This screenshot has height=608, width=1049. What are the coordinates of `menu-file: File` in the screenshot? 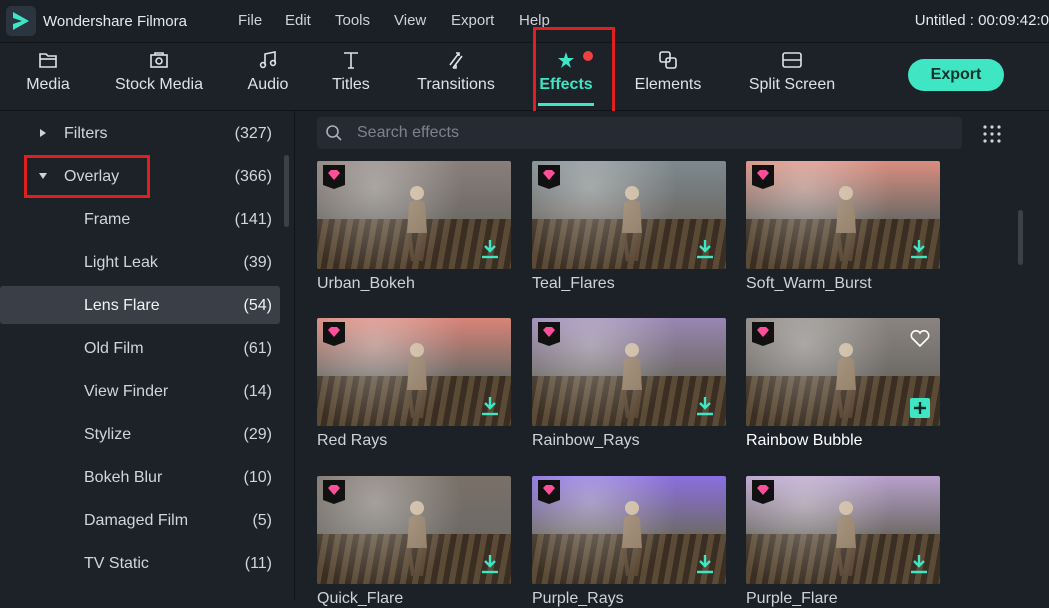 It's located at (250, 20).